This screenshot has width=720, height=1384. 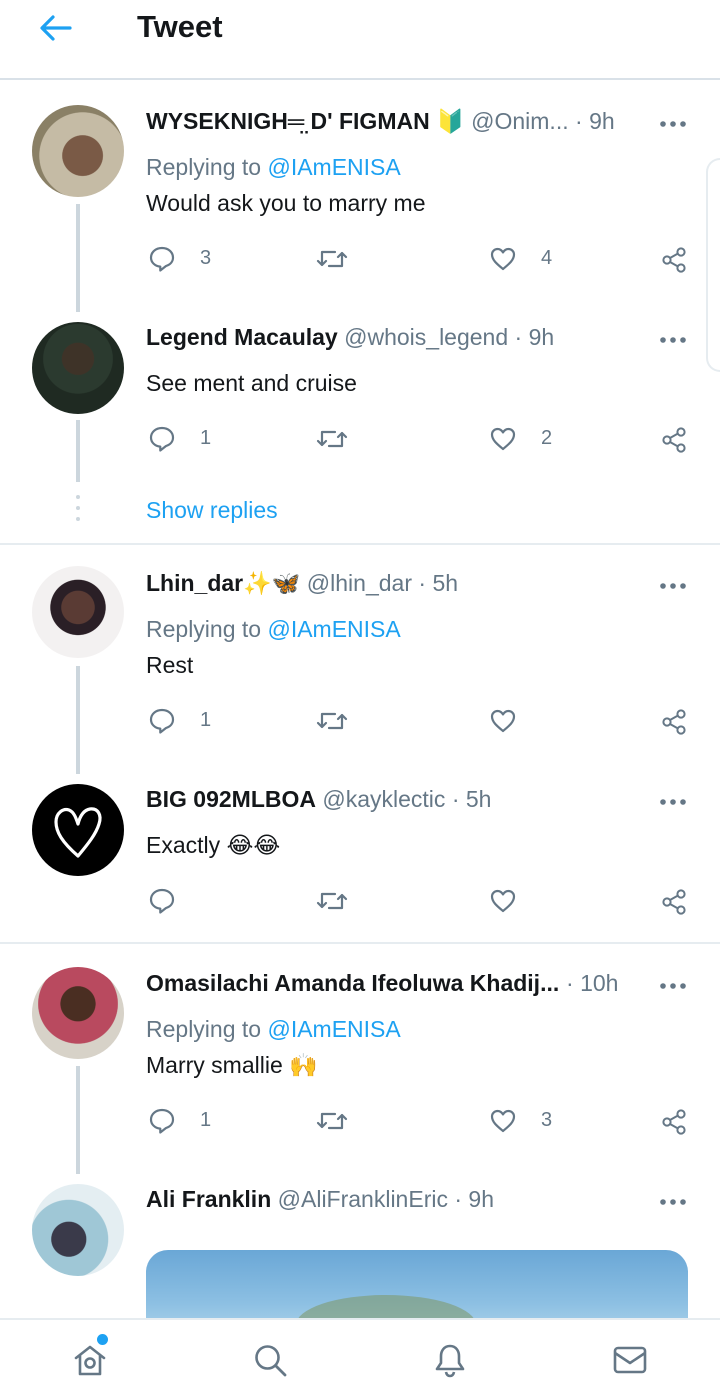 I want to click on handle: @whois_legend, so click(x=426, y=337).